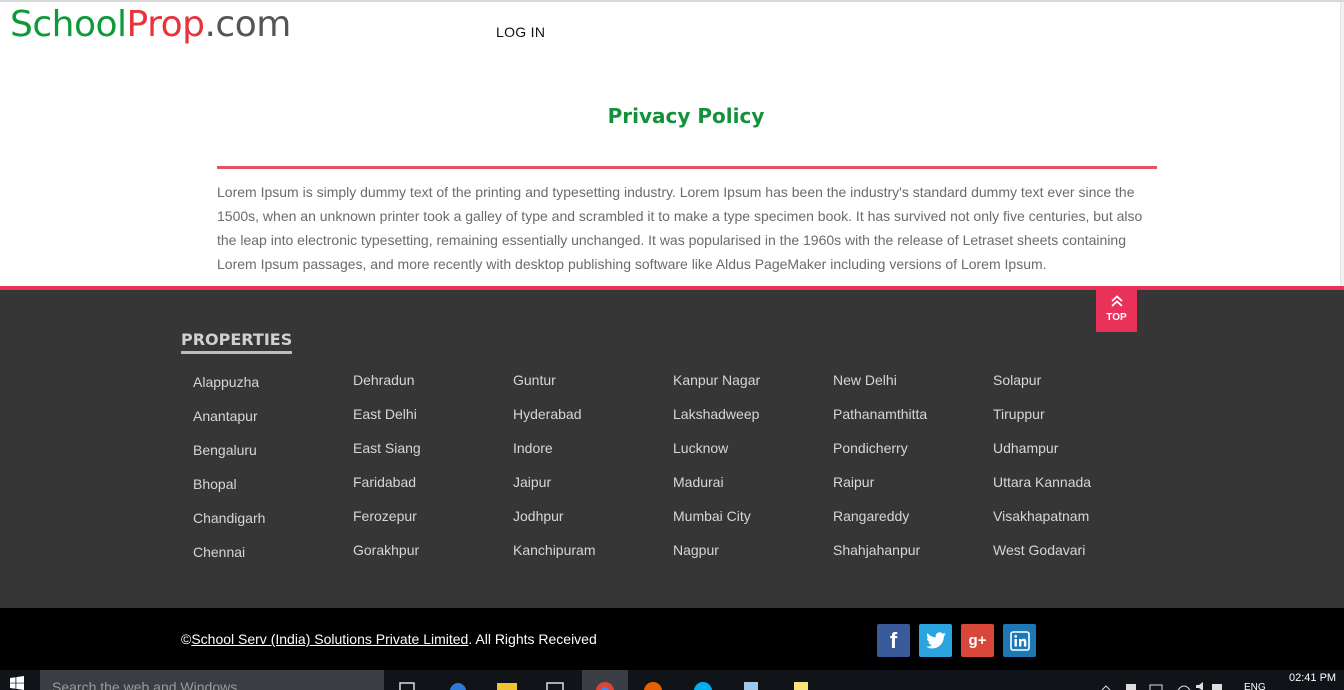 The height and width of the screenshot is (690, 1344). What do you see at coordinates (686, 116) in the screenshot?
I see `page-title: Privacy Policy` at bounding box center [686, 116].